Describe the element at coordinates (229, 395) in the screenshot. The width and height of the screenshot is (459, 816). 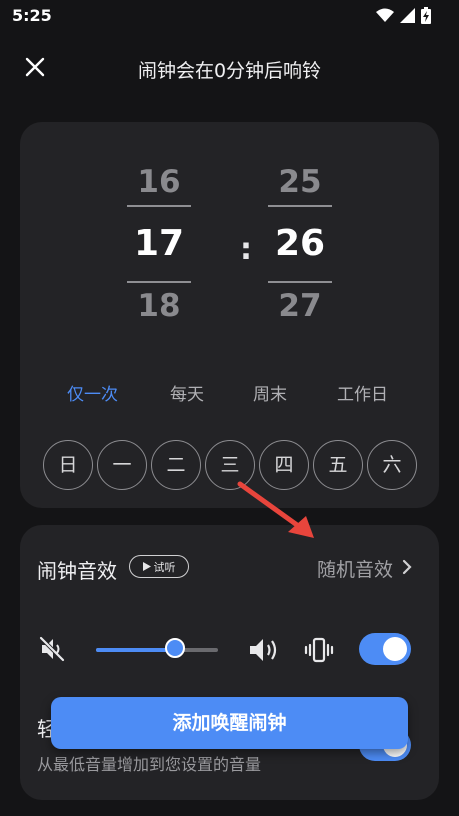
I see `repeat-options: 仅一次 每天 周末 工作日` at that location.